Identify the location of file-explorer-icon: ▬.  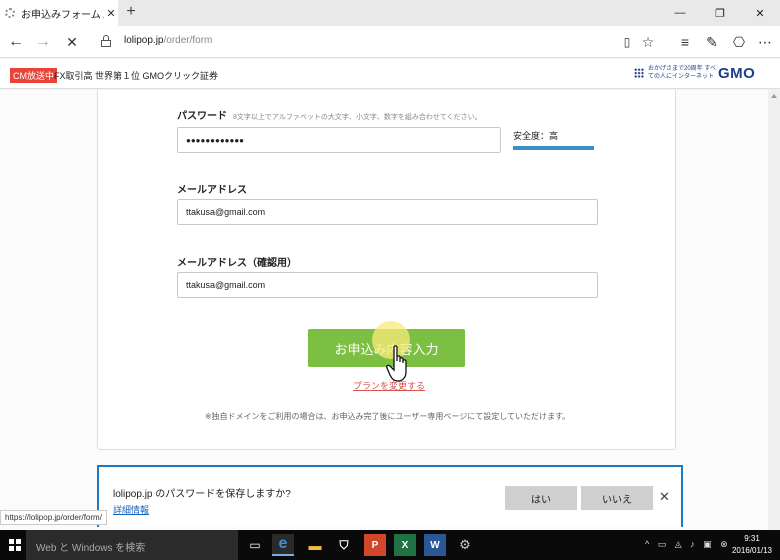
(315, 545).